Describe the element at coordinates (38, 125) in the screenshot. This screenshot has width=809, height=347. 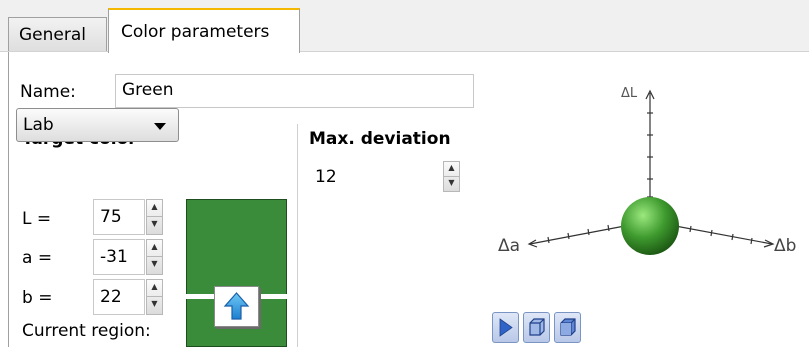
I see `color-mode-value: Lab` at that location.